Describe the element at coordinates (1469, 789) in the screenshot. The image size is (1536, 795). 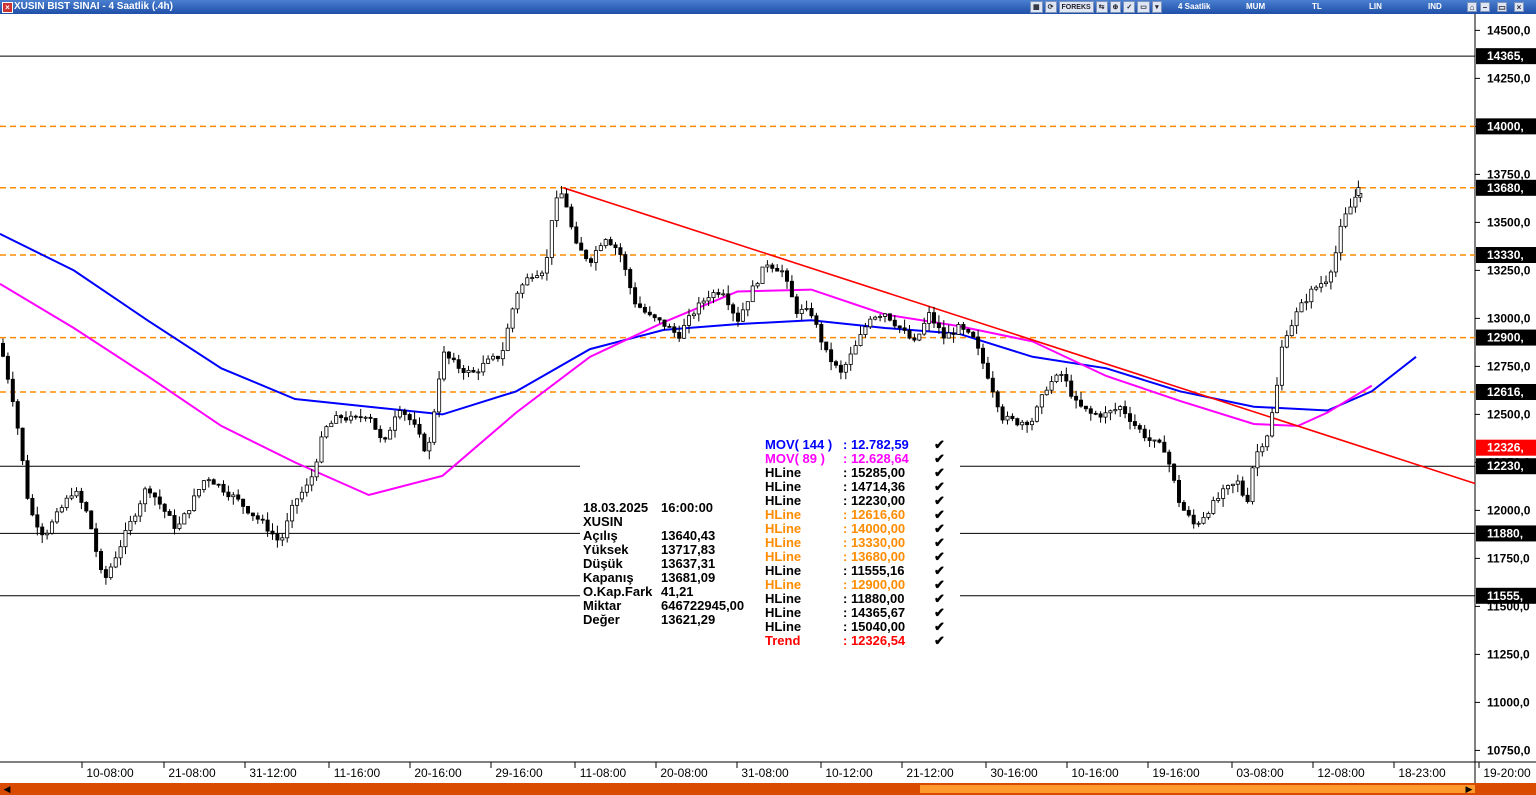
I see `scroll-right-icon: ▶` at that location.